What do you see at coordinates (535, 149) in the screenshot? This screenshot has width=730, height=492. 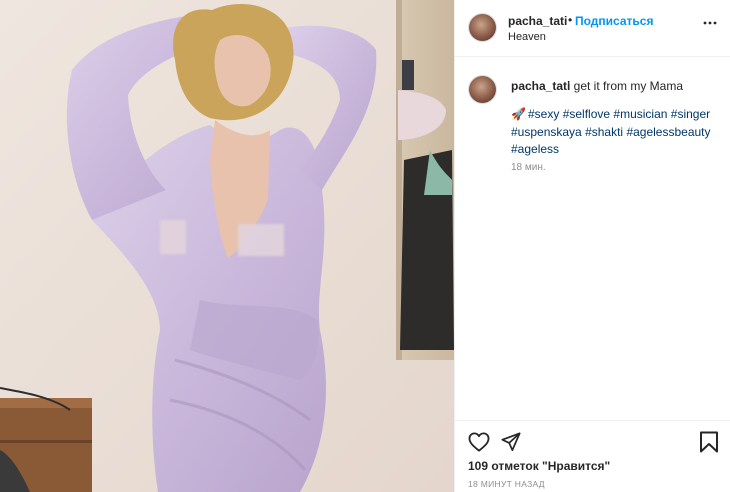 I see `hashtag-link: #ageless` at bounding box center [535, 149].